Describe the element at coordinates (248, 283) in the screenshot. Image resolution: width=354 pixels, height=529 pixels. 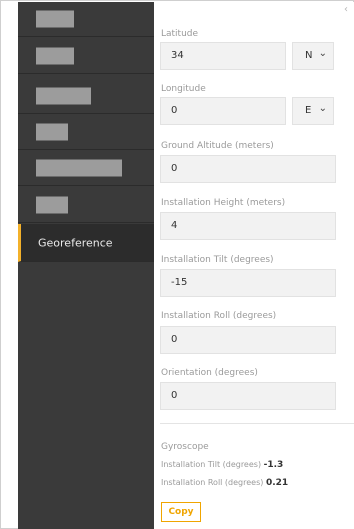
I see `installation-tilt-input: -15` at that location.